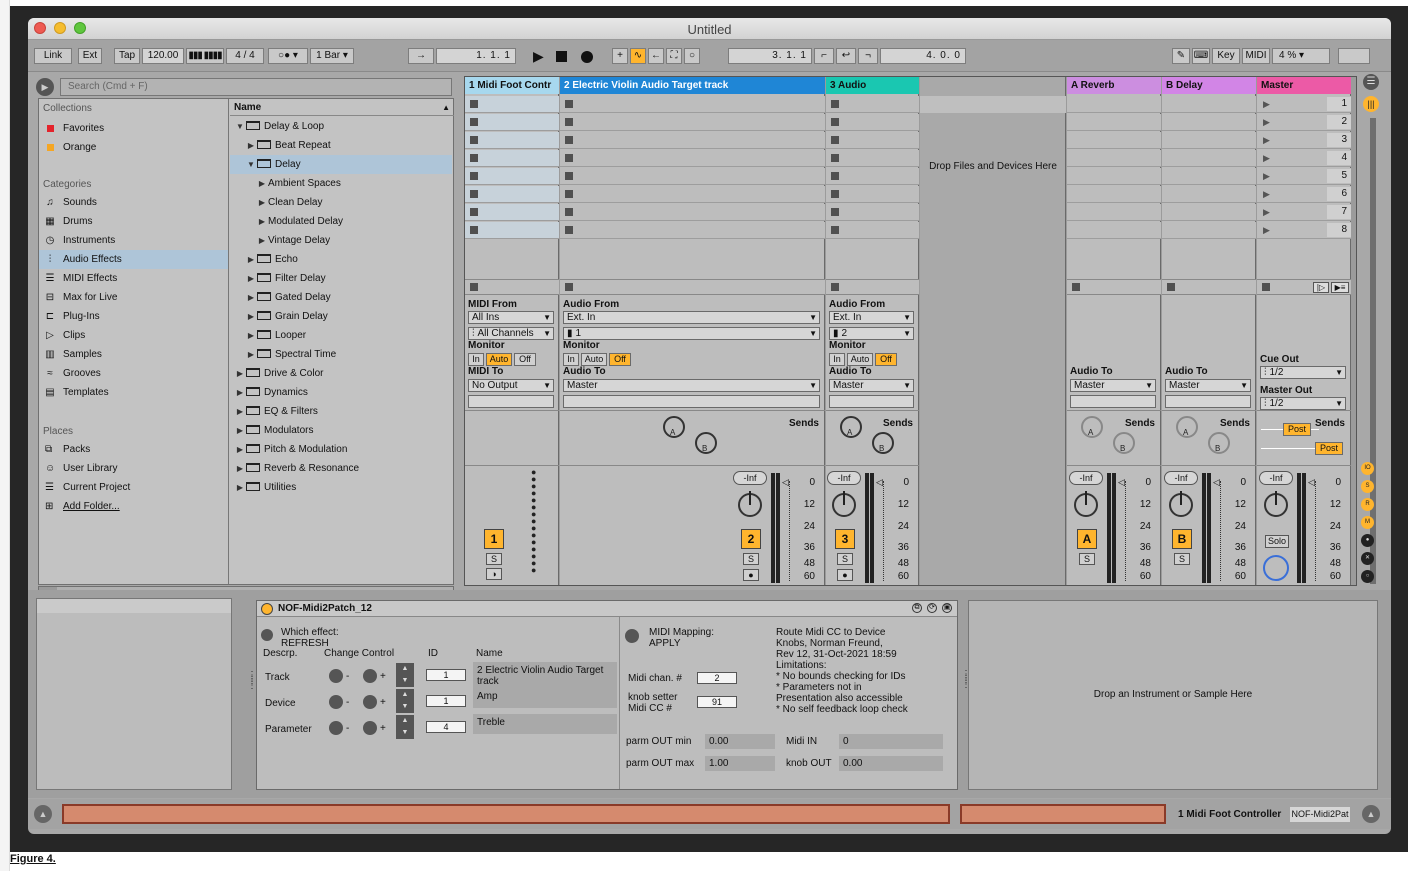 This screenshot has width=1413, height=871. Describe the element at coordinates (341, 411) in the screenshot. I see `tree-item-eq-filters: ▶ EQ & Filters` at that location.